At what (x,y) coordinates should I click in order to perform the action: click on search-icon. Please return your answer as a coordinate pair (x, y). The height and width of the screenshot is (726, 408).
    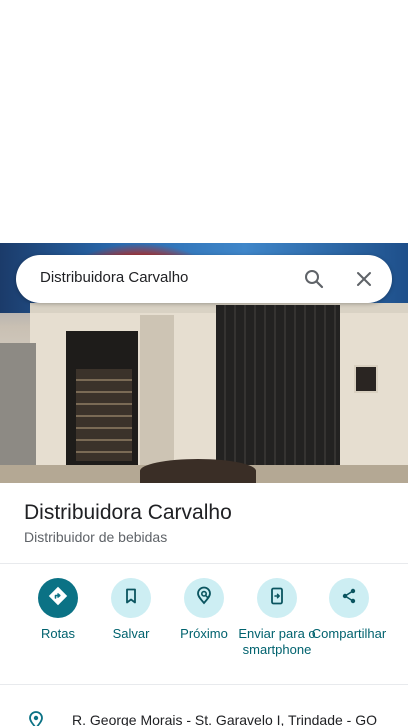
    Looking at the image, I should click on (314, 279).